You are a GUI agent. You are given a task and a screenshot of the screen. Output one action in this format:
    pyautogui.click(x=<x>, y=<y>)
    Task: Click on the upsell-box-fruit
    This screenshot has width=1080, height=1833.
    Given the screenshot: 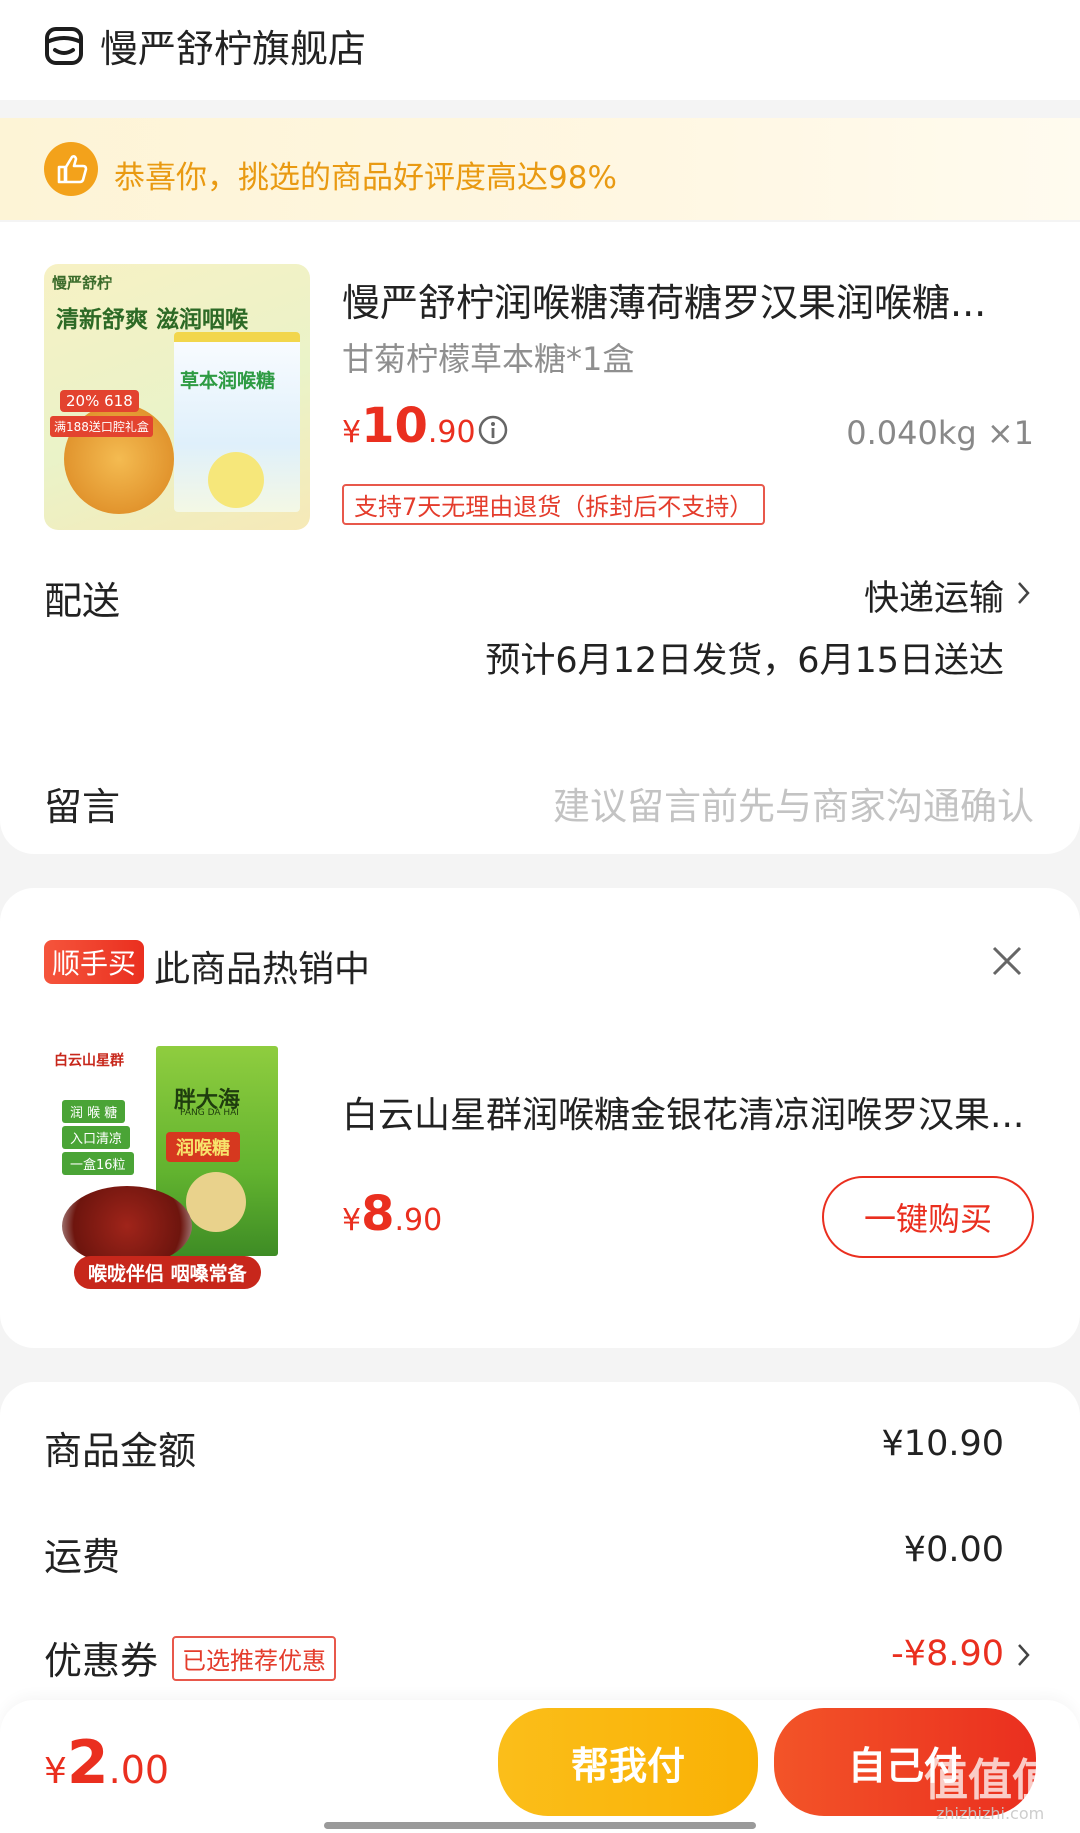 What is the action you would take?
    pyautogui.click(x=216, y=1202)
    